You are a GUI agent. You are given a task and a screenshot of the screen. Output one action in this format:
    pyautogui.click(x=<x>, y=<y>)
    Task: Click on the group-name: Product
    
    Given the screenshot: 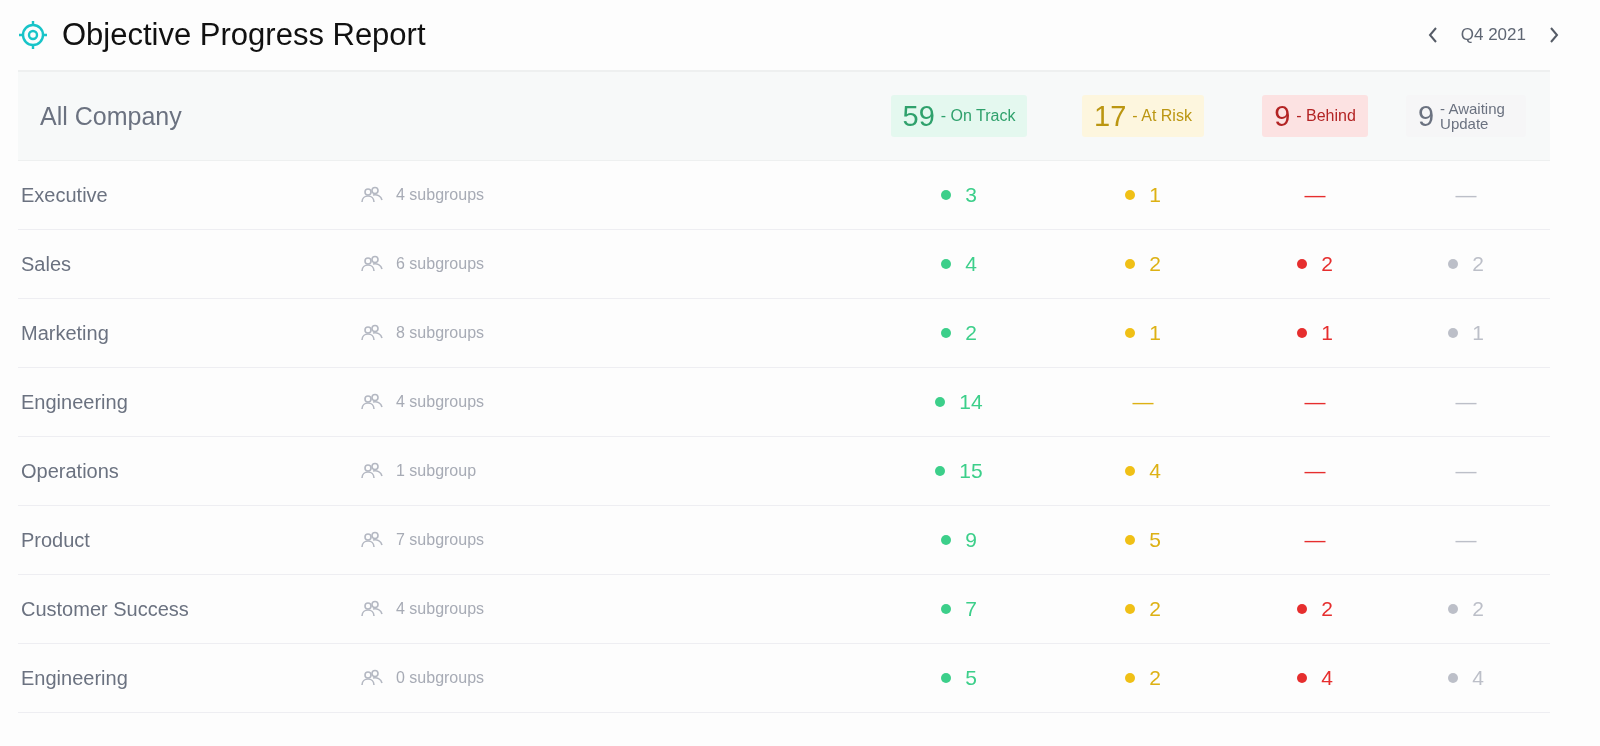 What is the action you would take?
    pyautogui.click(x=55, y=540)
    